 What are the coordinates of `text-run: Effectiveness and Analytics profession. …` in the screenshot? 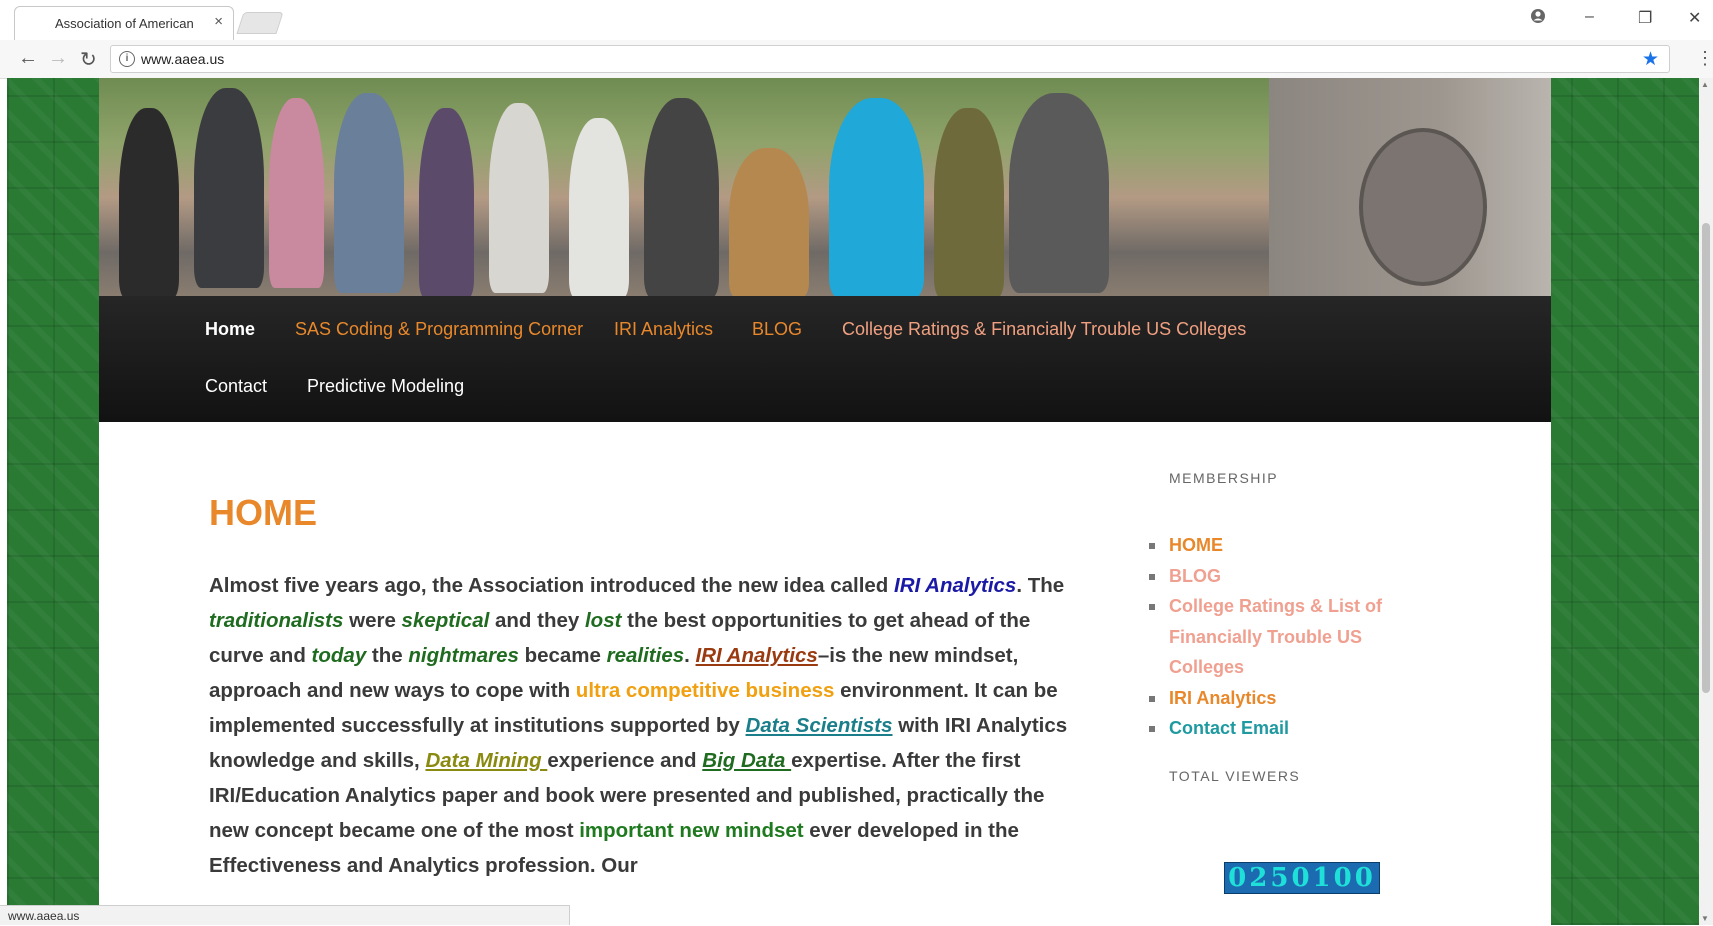 It's located at (423, 865).